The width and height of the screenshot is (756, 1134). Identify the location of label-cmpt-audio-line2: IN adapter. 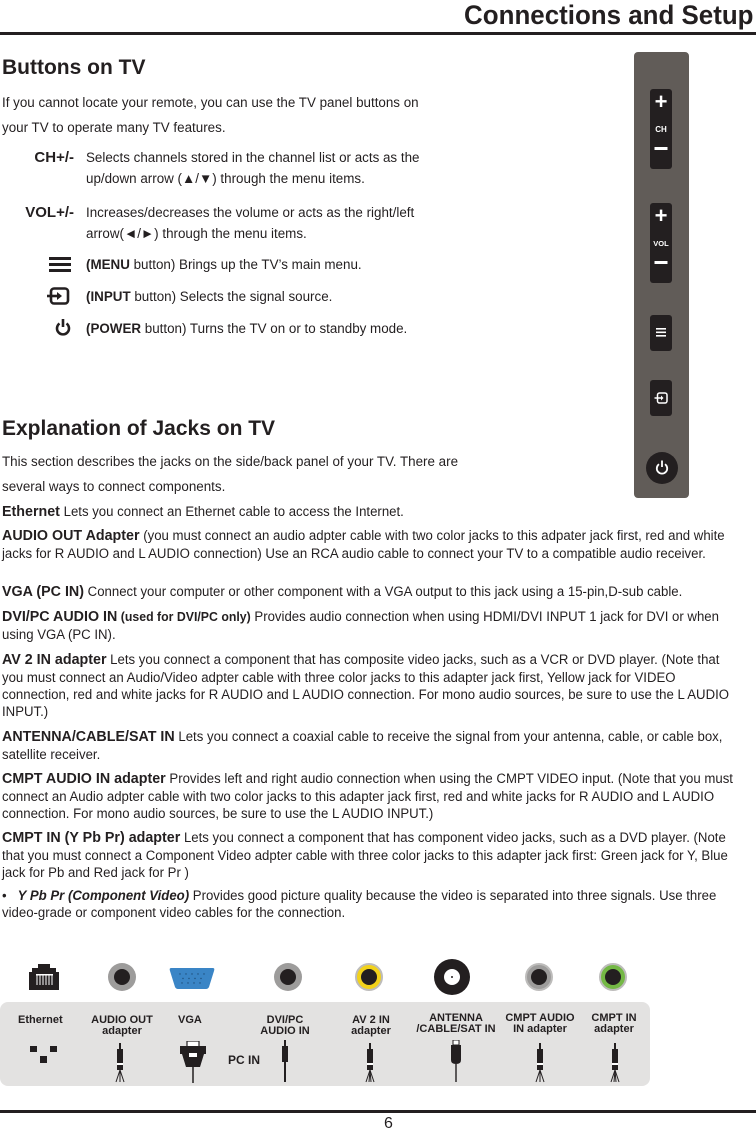
(540, 1029).